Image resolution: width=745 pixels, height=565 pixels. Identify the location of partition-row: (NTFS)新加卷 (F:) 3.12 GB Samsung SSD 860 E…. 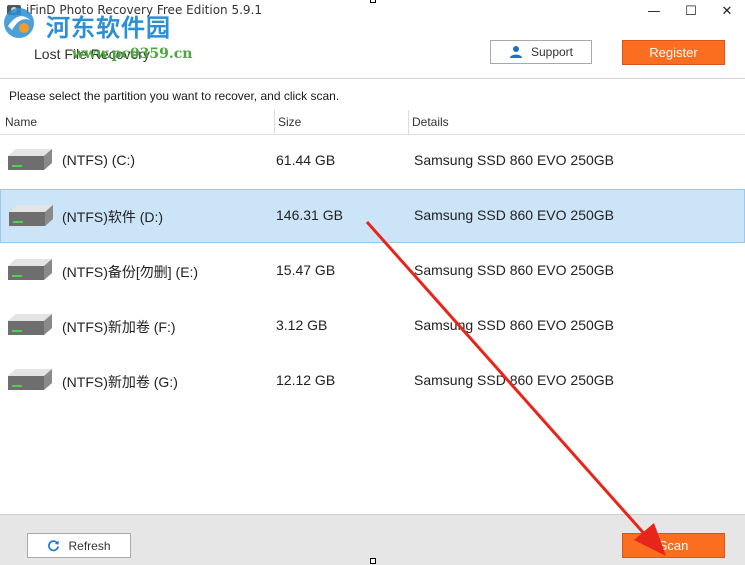
(372, 326).